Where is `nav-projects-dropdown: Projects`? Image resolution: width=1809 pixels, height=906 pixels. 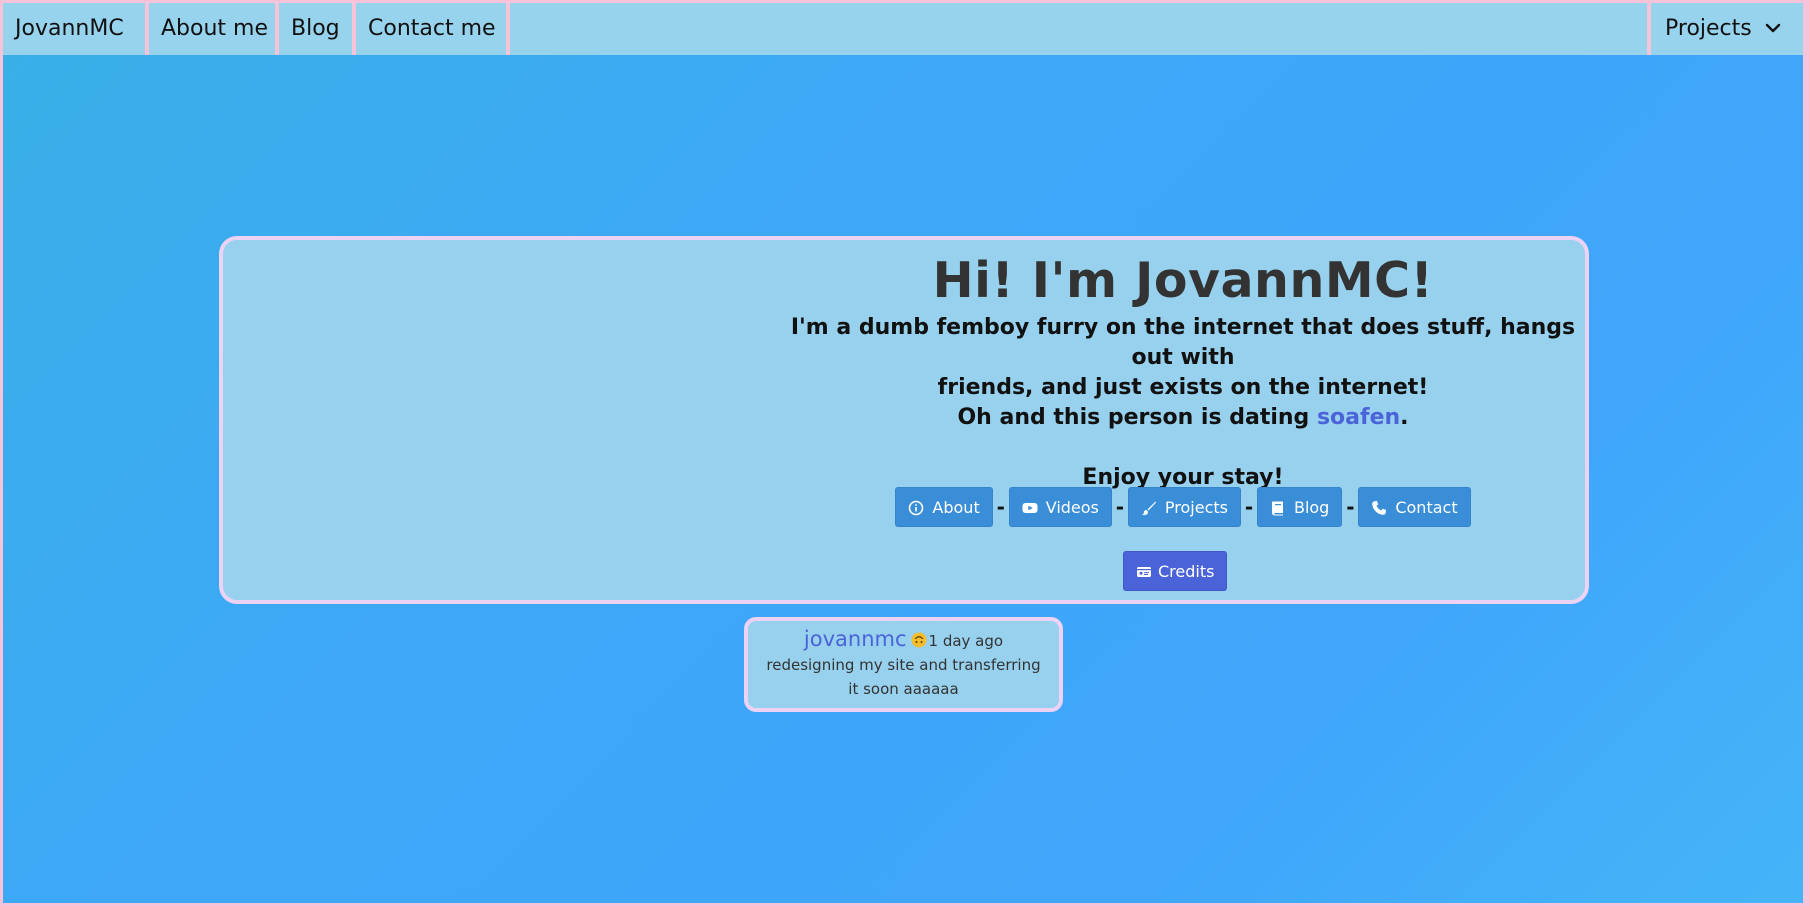
nav-projects-dropdown: Projects is located at coordinates (1725, 29).